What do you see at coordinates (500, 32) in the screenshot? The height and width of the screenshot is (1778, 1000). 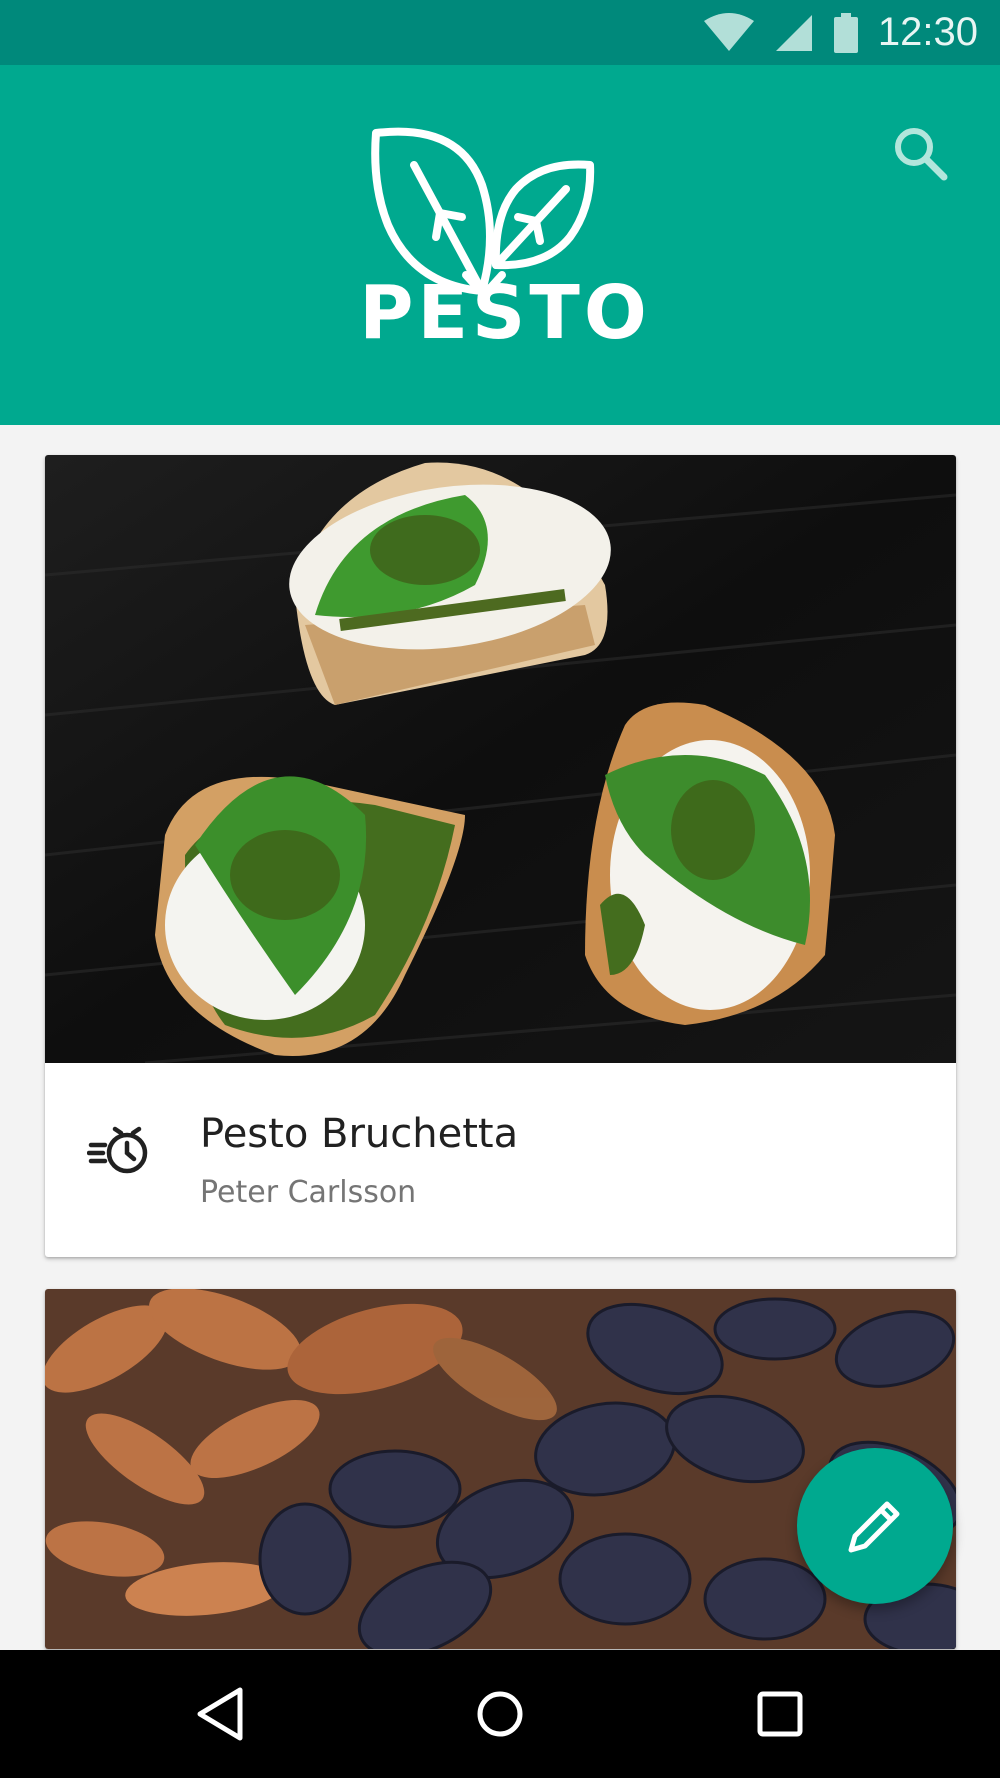 I see `status-bar: 12:30` at bounding box center [500, 32].